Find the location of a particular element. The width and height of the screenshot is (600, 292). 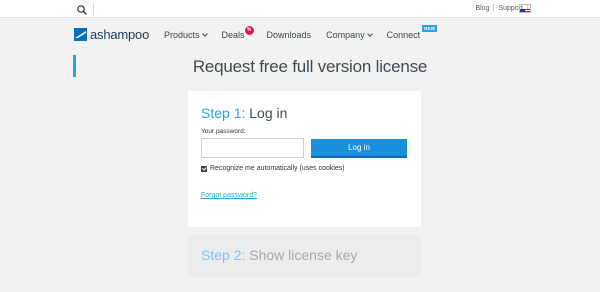

logo-mark-icon is located at coordinates (80, 34).